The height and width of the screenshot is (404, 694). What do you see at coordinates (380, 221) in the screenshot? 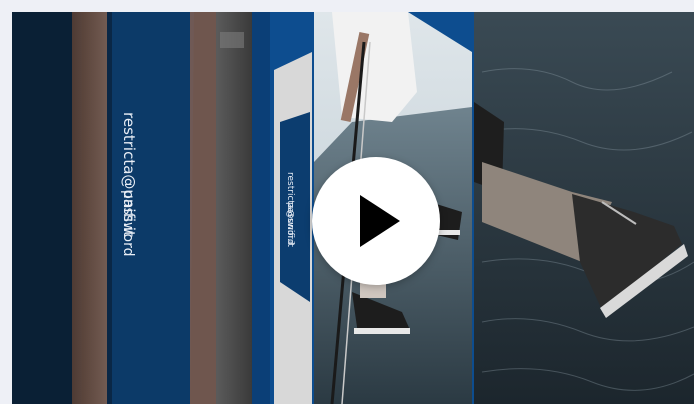
I see `play-icon` at bounding box center [380, 221].